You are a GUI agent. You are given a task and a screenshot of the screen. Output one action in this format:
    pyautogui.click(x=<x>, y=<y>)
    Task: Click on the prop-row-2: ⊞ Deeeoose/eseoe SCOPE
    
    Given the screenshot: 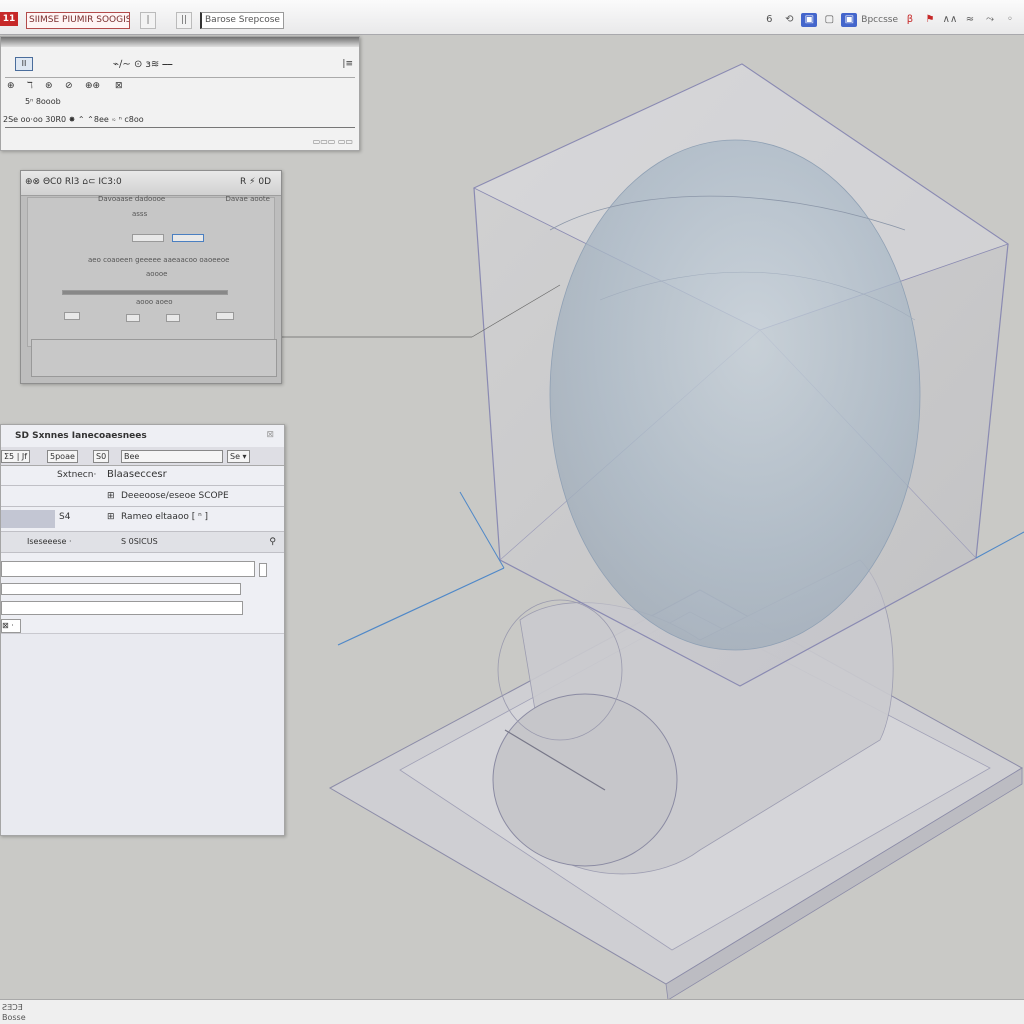 What is the action you would take?
    pyautogui.click(x=142, y=496)
    